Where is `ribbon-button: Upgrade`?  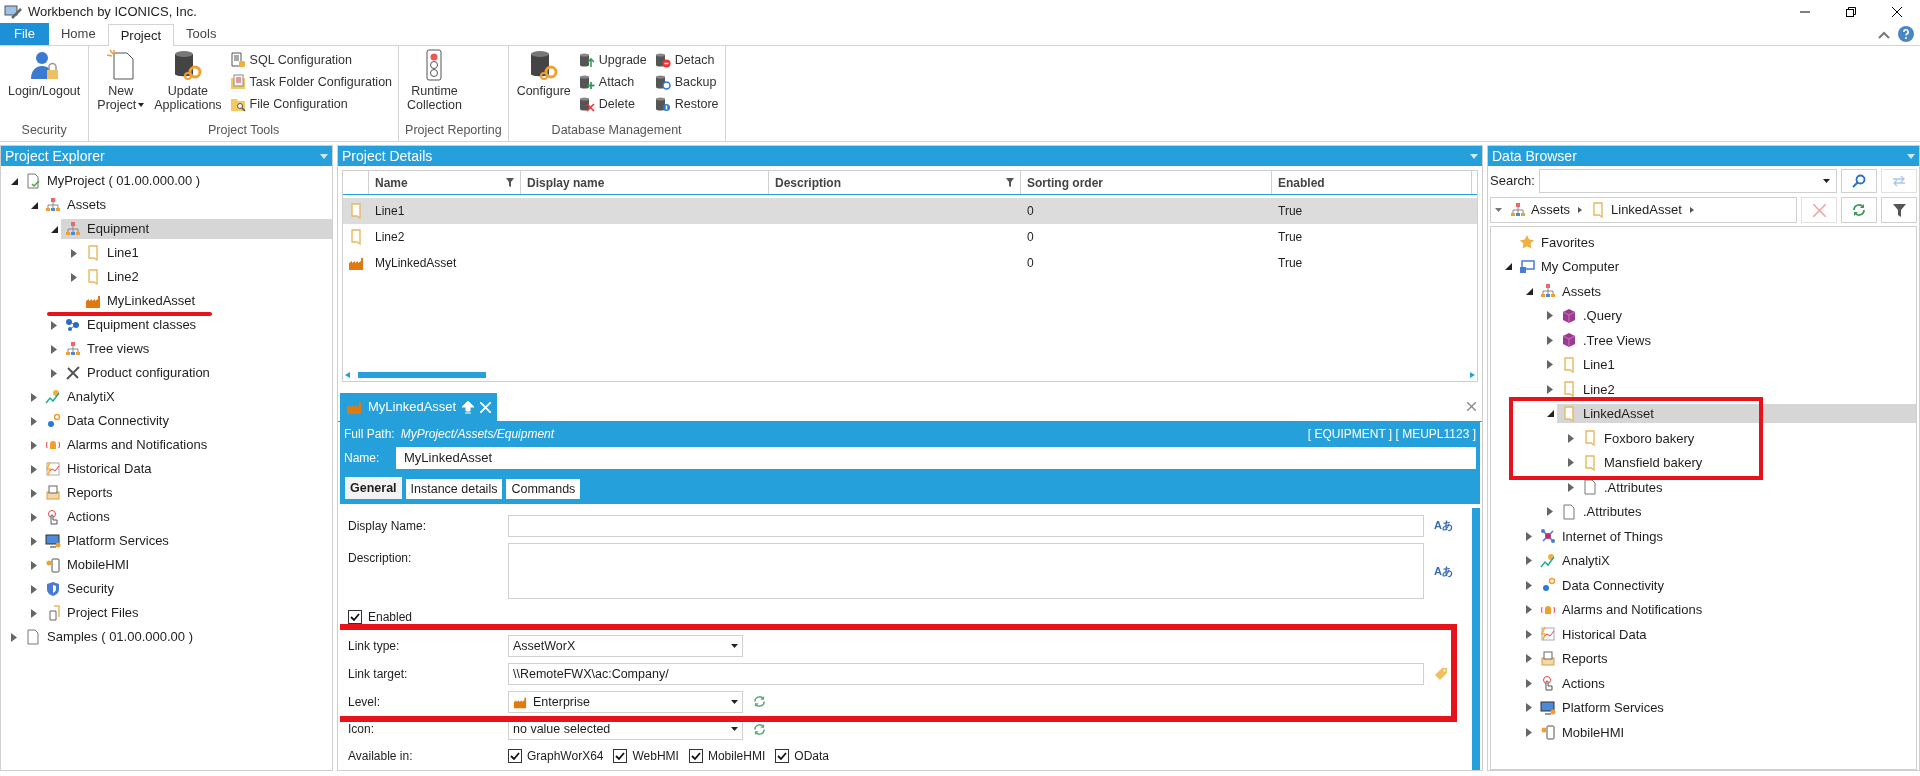
ribbon-button: Upgrade is located at coordinates (612, 60).